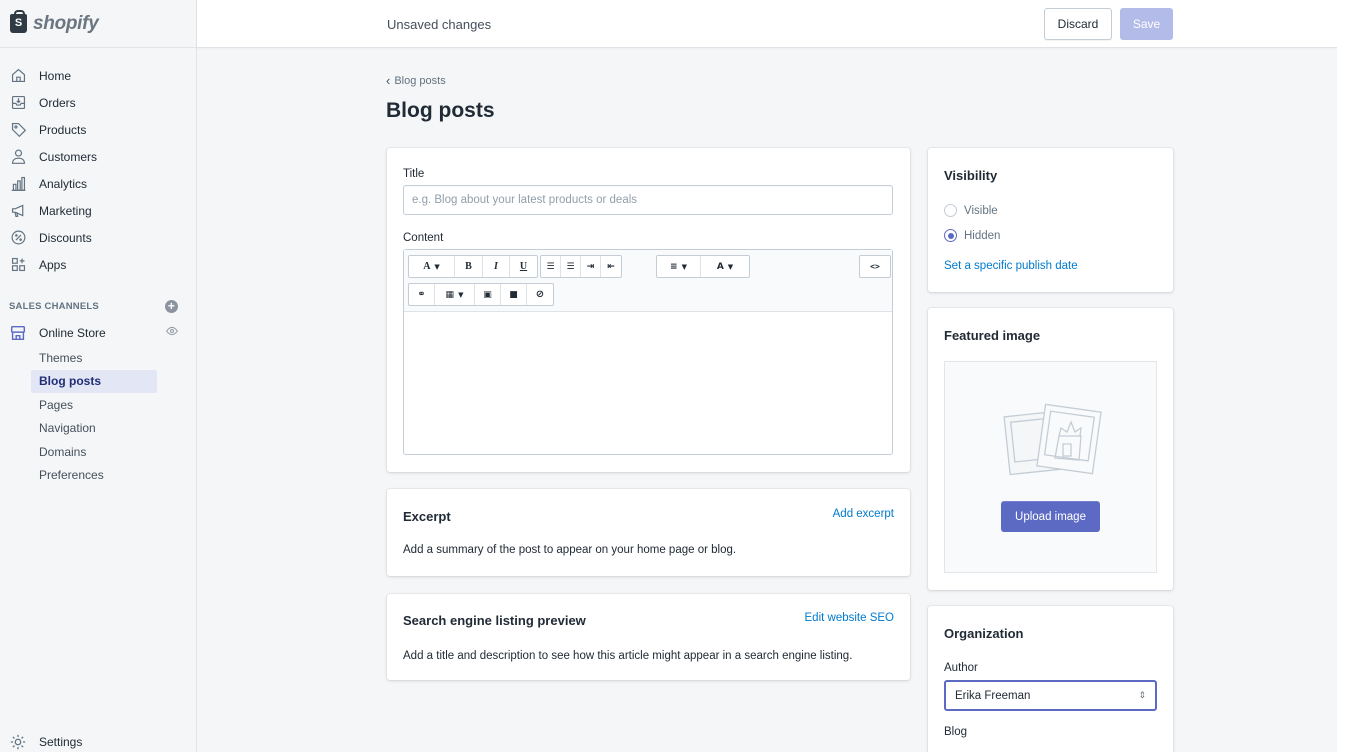 Image resolution: width=1349 pixels, height=752 pixels. What do you see at coordinates (18, 76) in the screenshot?
I see `home-icon` at bounding box center [18, 76].